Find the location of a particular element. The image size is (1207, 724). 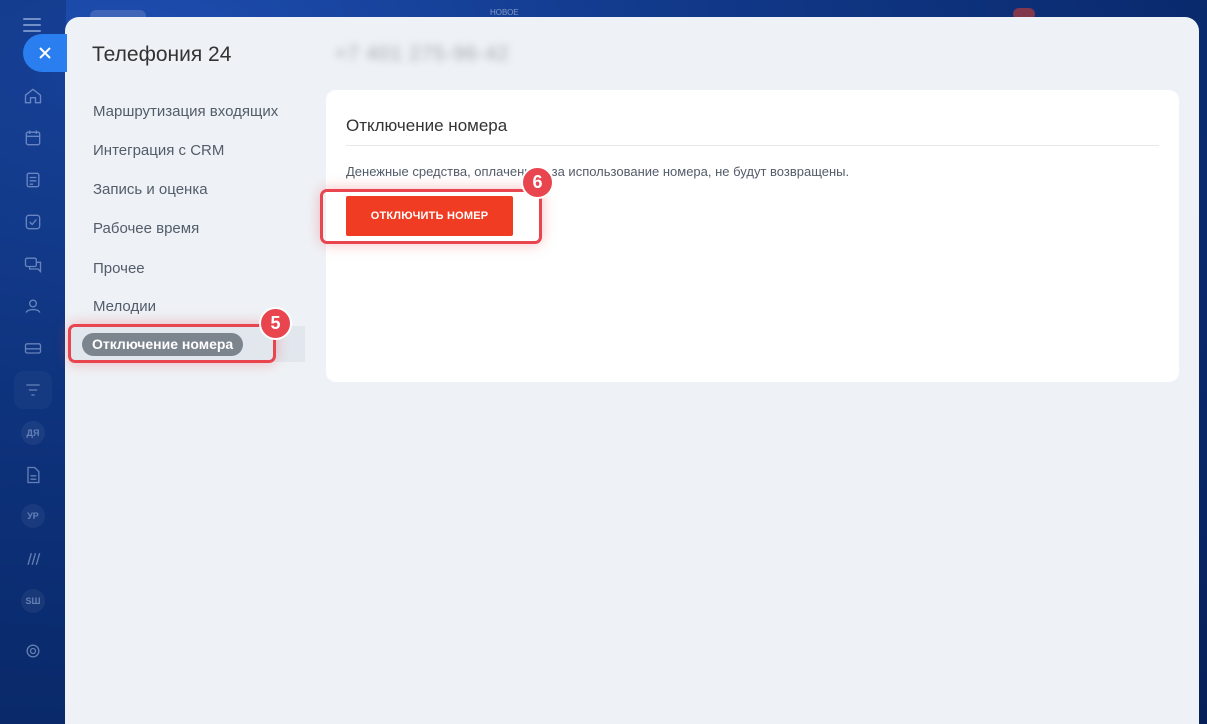

rail-badge-1: ДЯ is located at coordinates (33, 433).